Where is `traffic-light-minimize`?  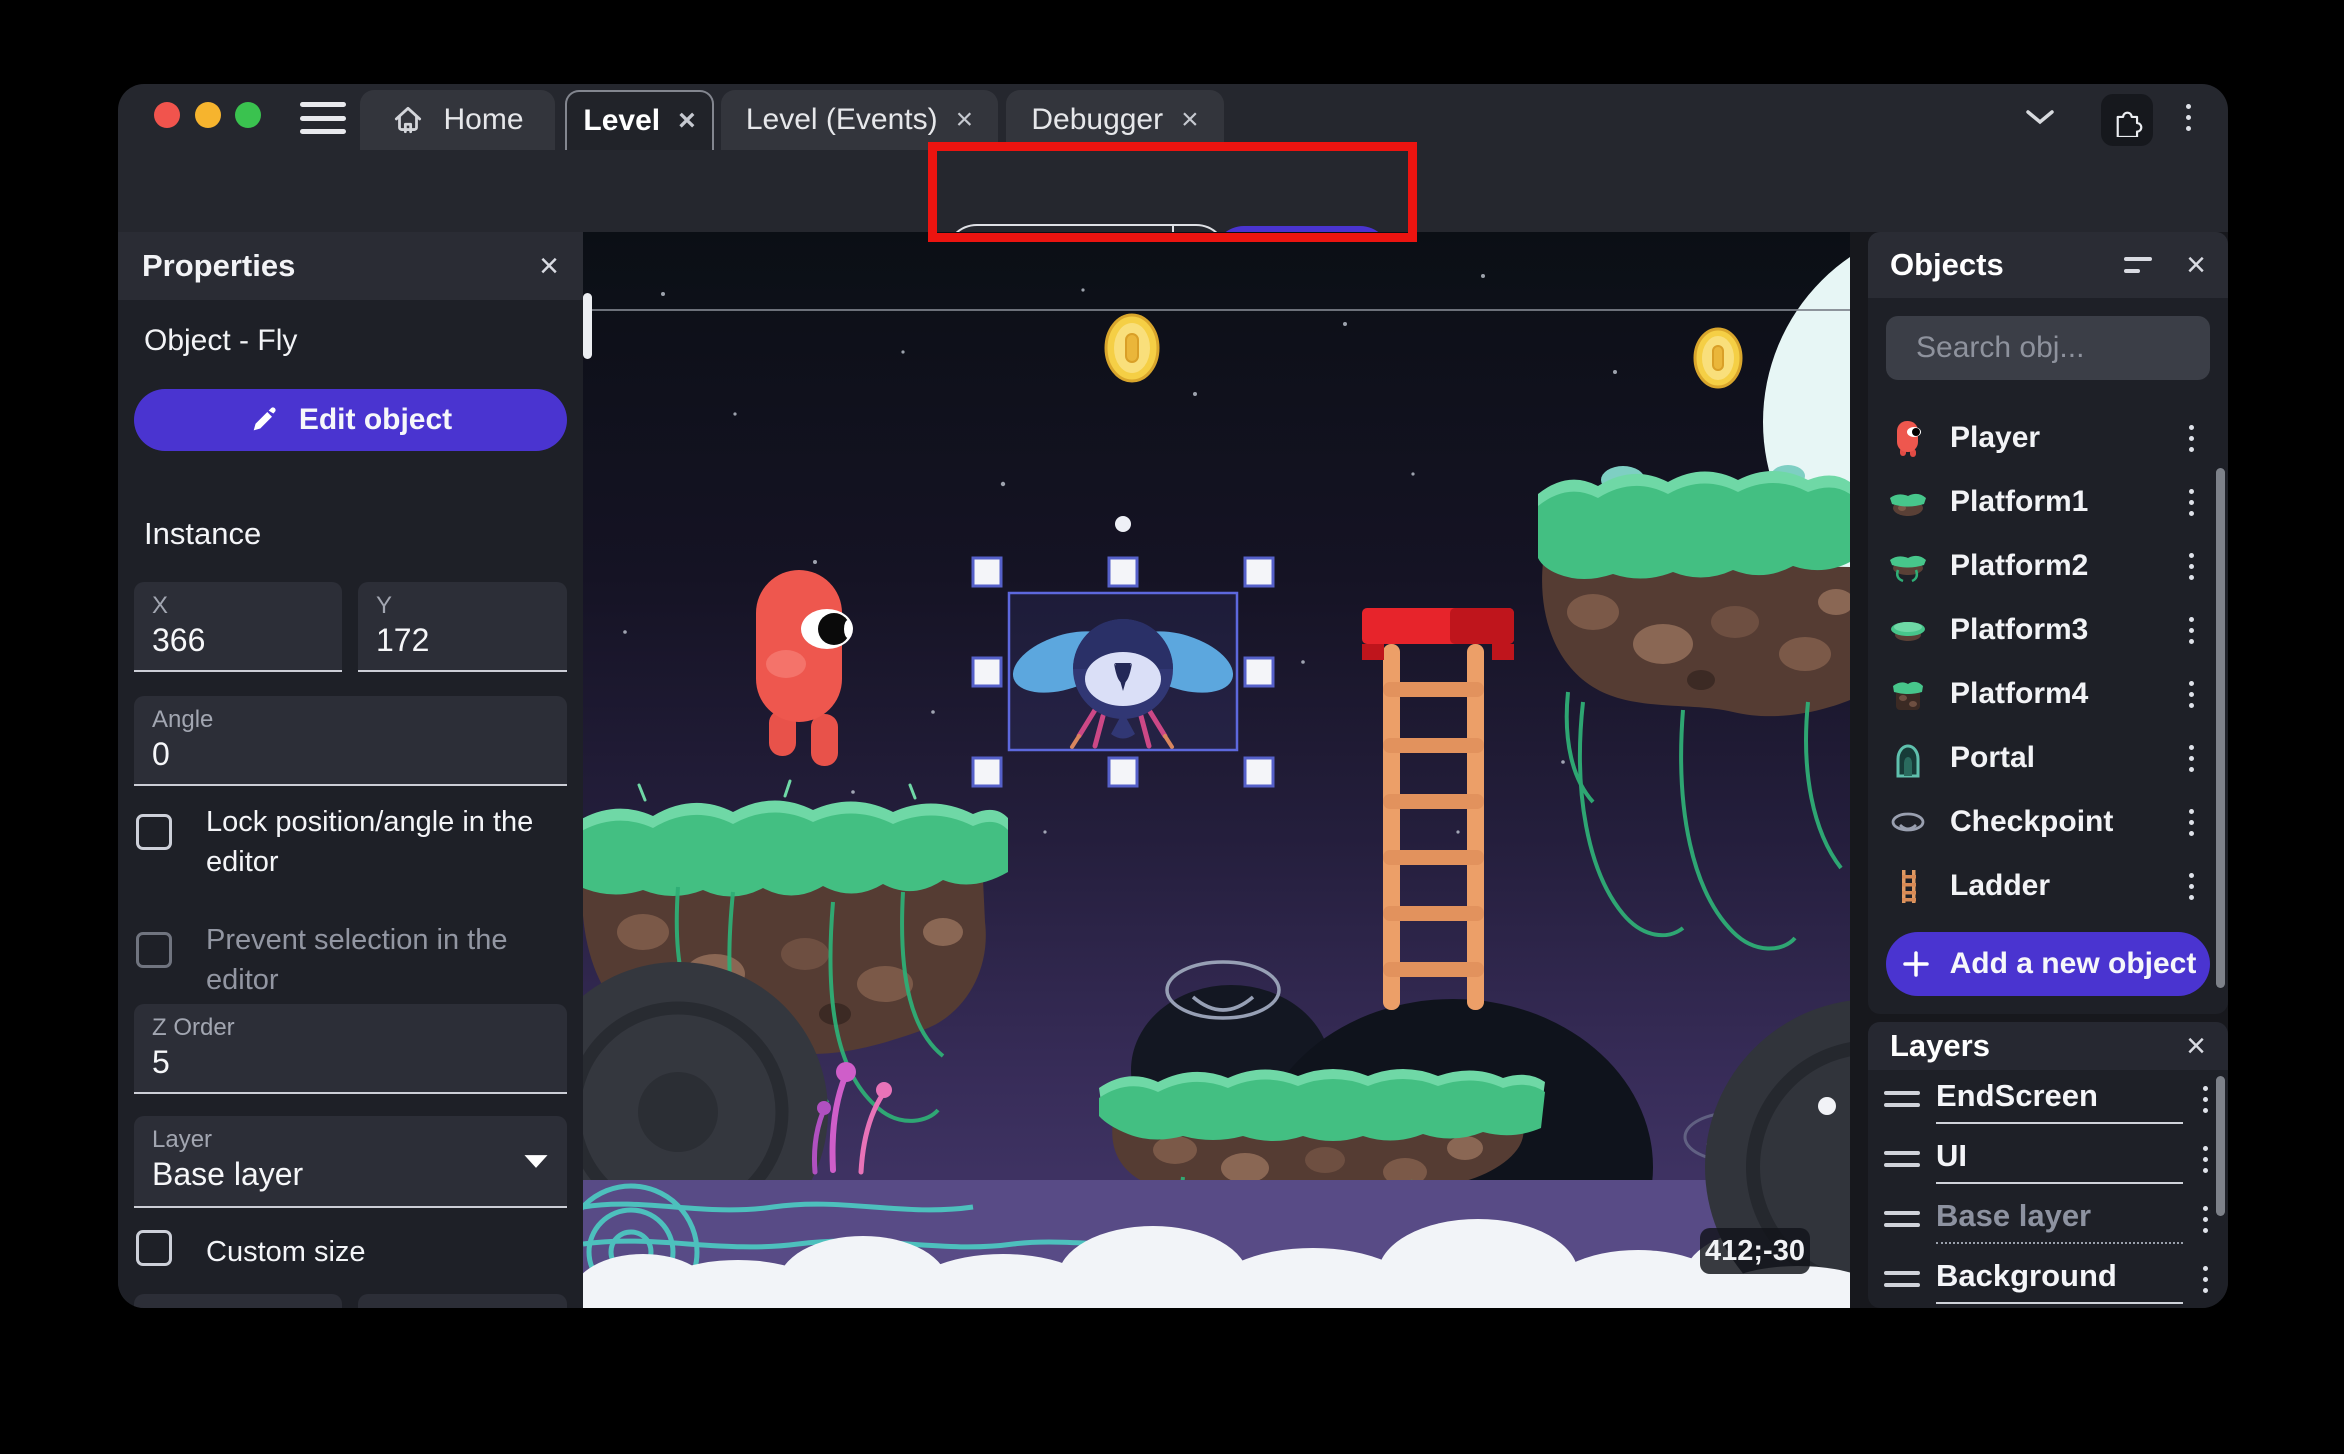 traffic-light-minimize is located at coordinates (208, 115).